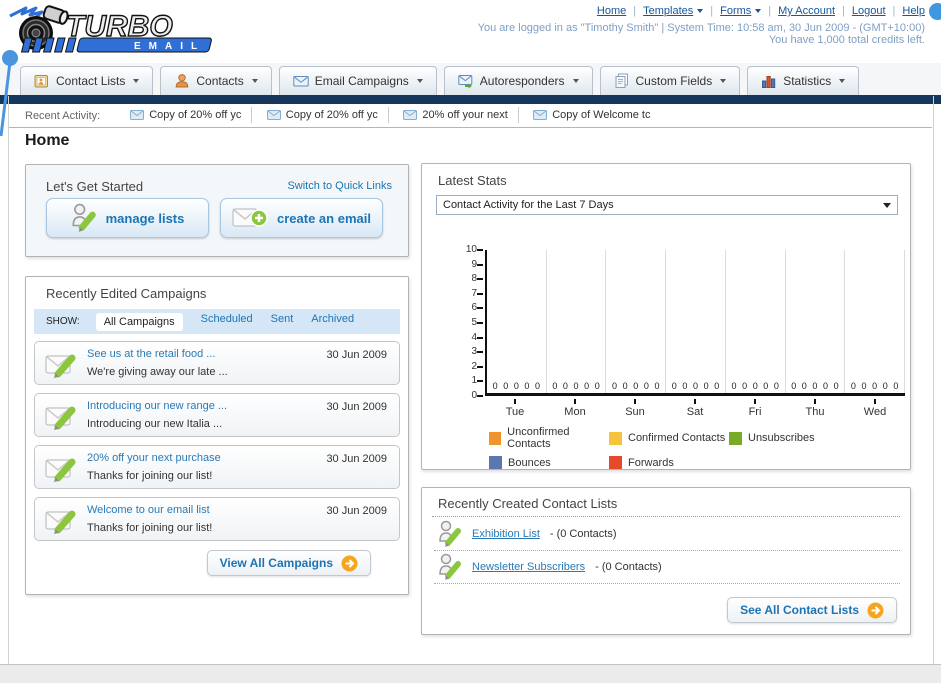 The width and height of the screenshot is (941, 683). What do you see at coordinates (470, 99) in the screenshot?
I see `navy-divider-bar` at bounding box center [470, 99].